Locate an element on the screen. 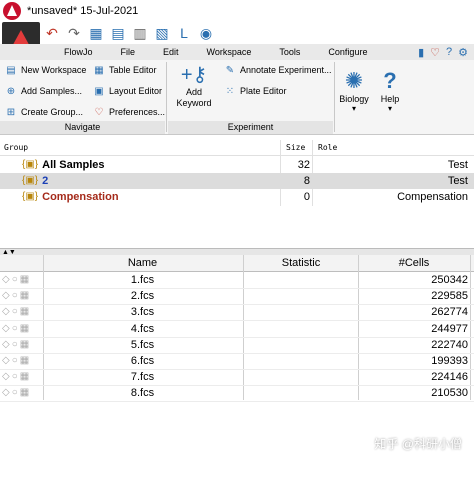  tab-flowjo: FlowJo is located at coordinates (78, 52).